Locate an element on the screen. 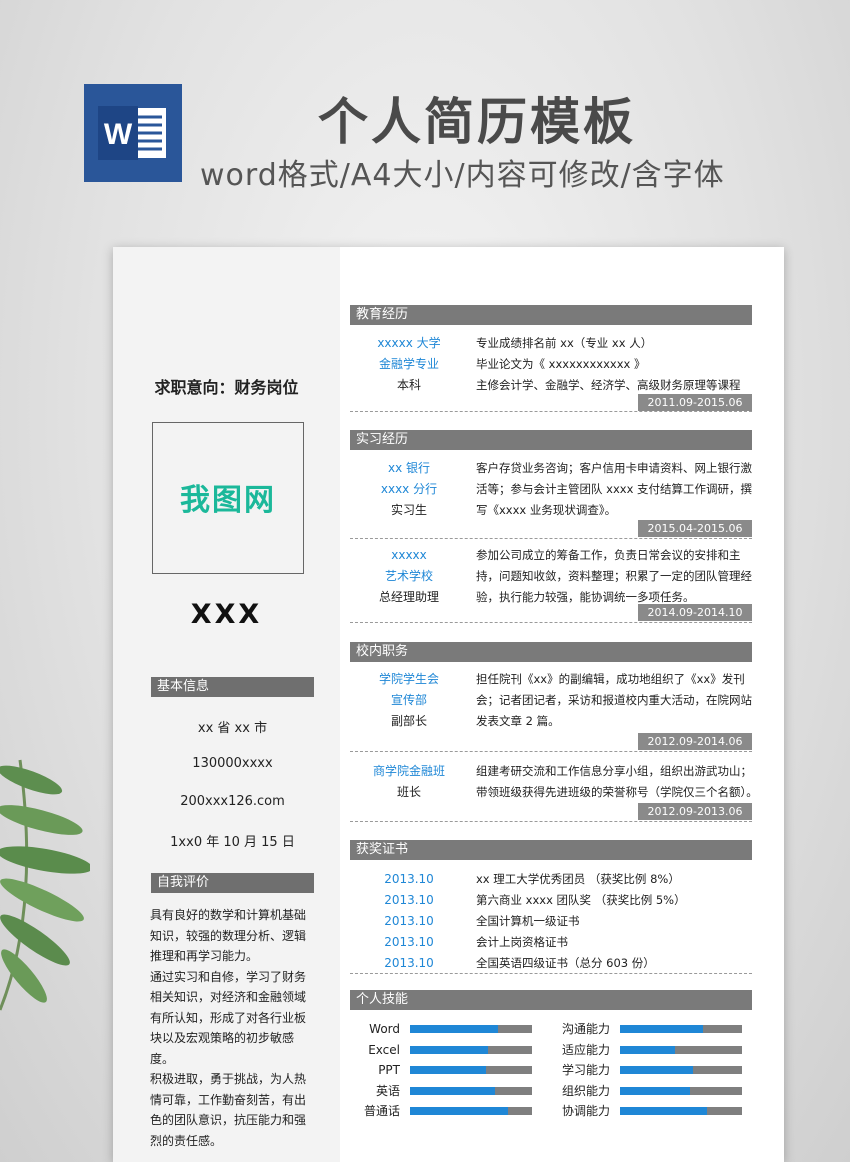 Image resolution: width=850 pixels, height=1162 pixels. school-name: xxxxx 大学 is located at coordinates (409, 343).